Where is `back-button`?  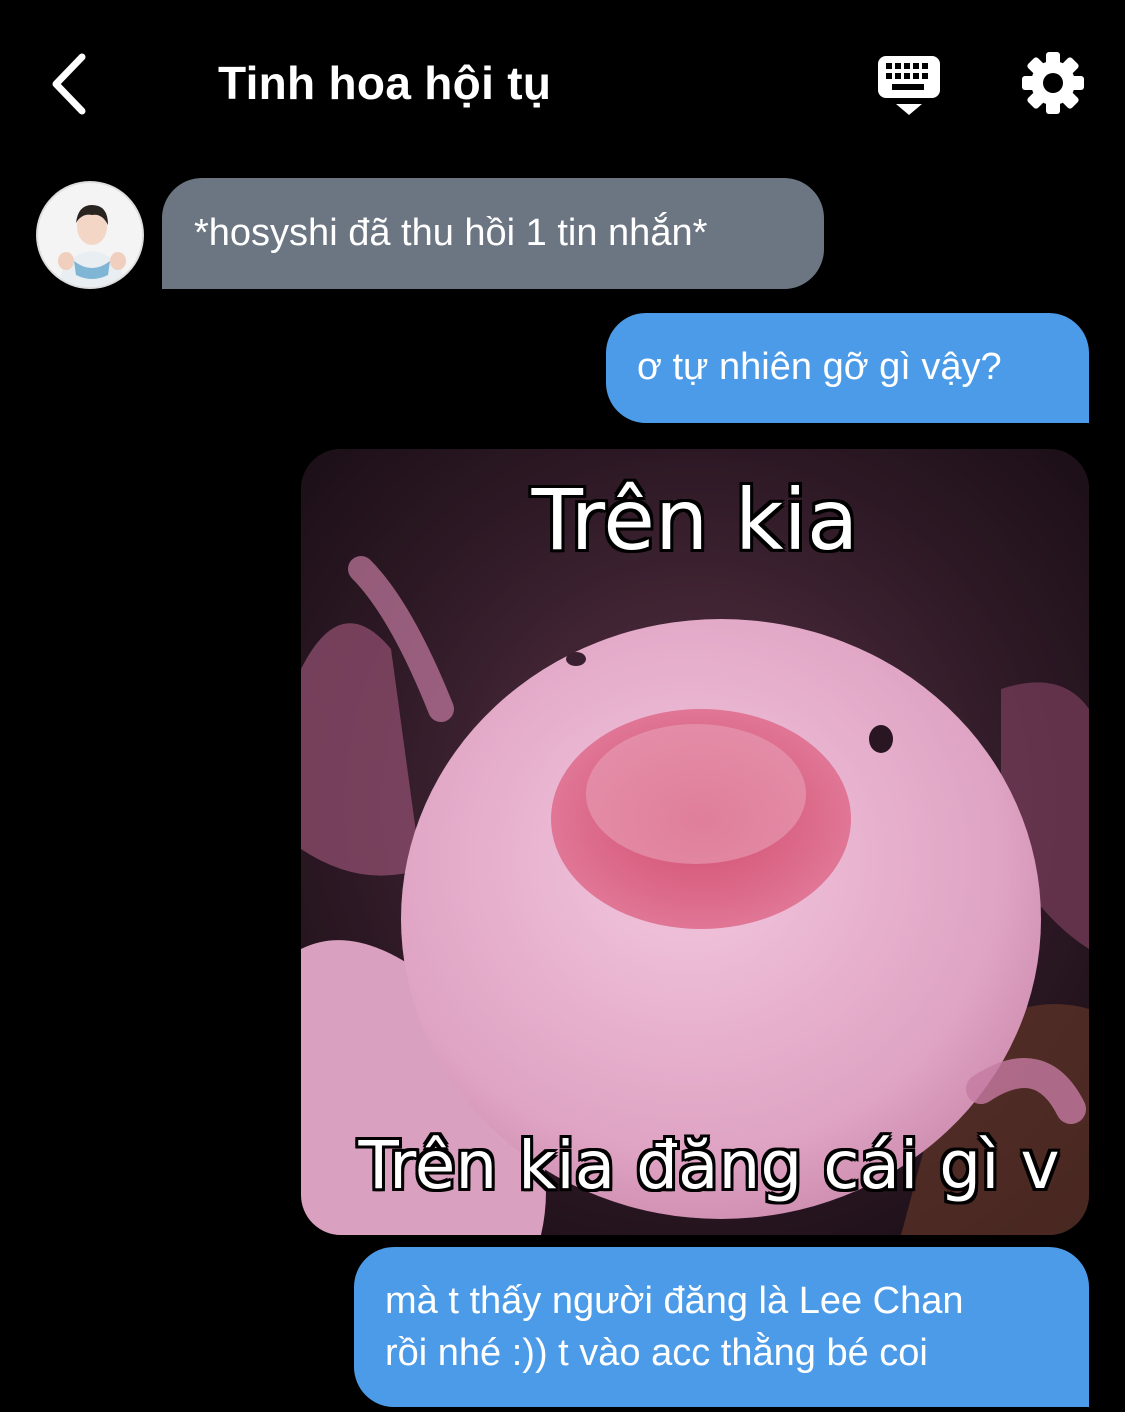 back-button is located at coordinates (68, 84).